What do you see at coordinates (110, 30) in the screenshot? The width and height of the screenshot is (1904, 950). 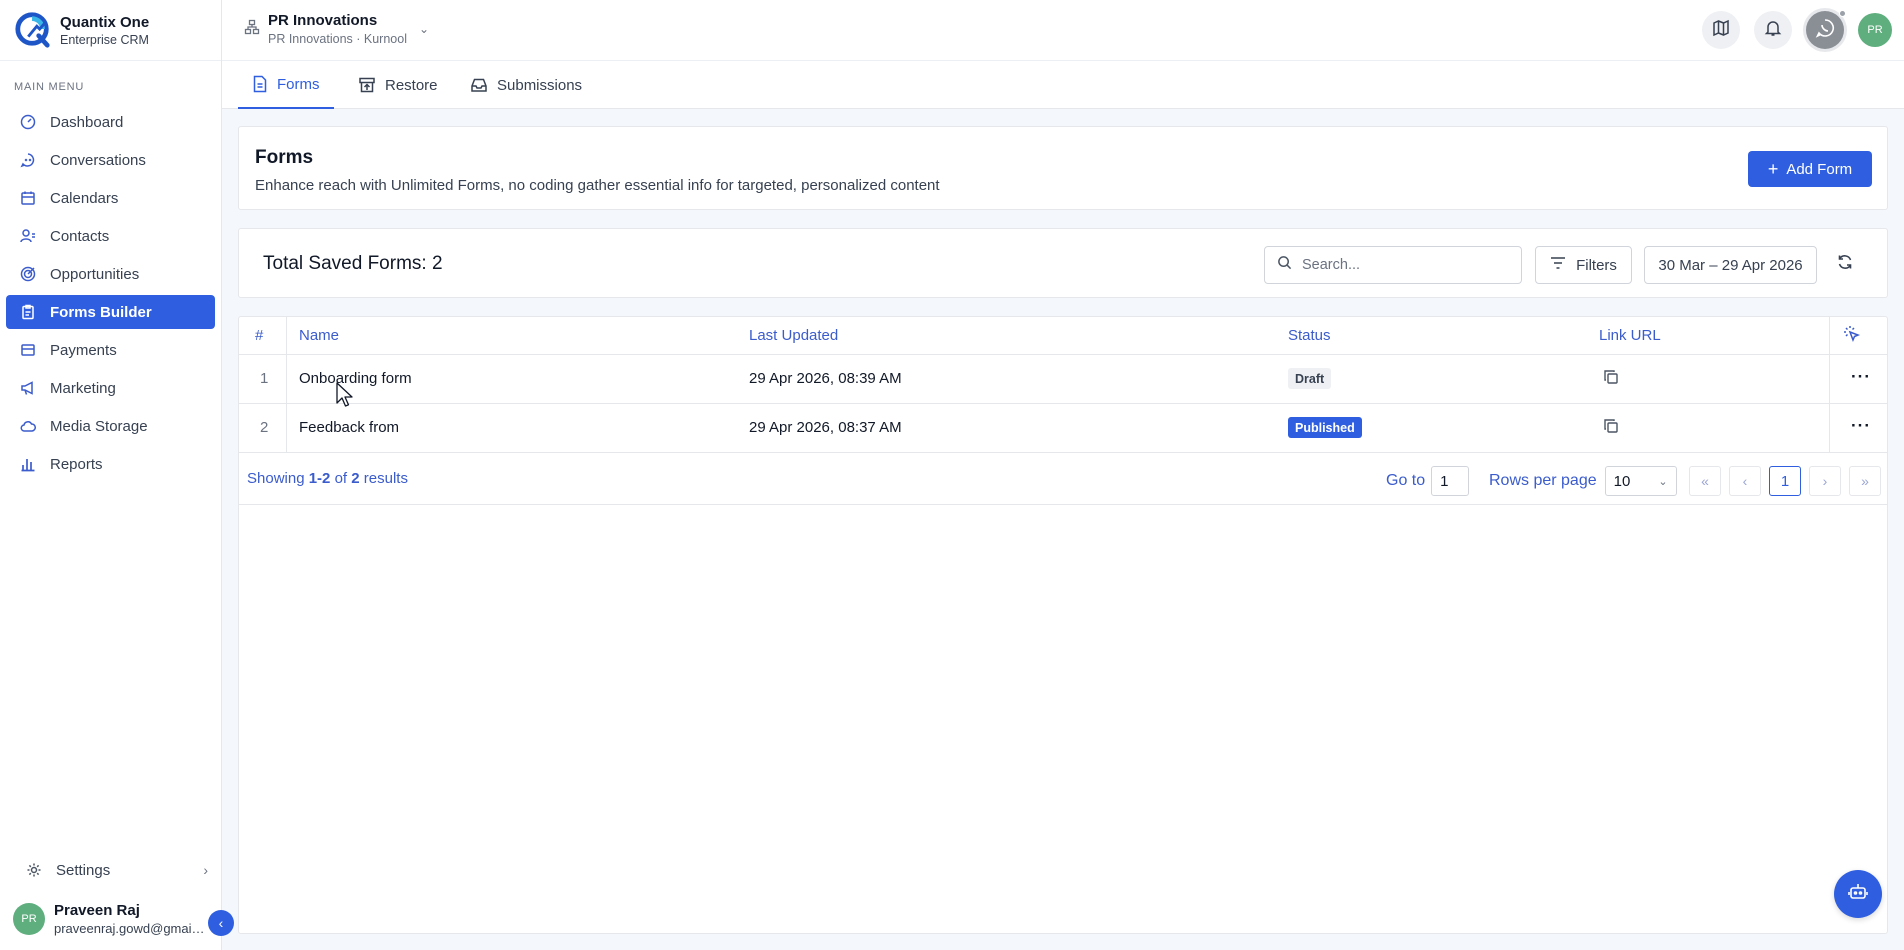 I see `brand: Quantix One Enterprise CRM` at bounding box center [110, 30].